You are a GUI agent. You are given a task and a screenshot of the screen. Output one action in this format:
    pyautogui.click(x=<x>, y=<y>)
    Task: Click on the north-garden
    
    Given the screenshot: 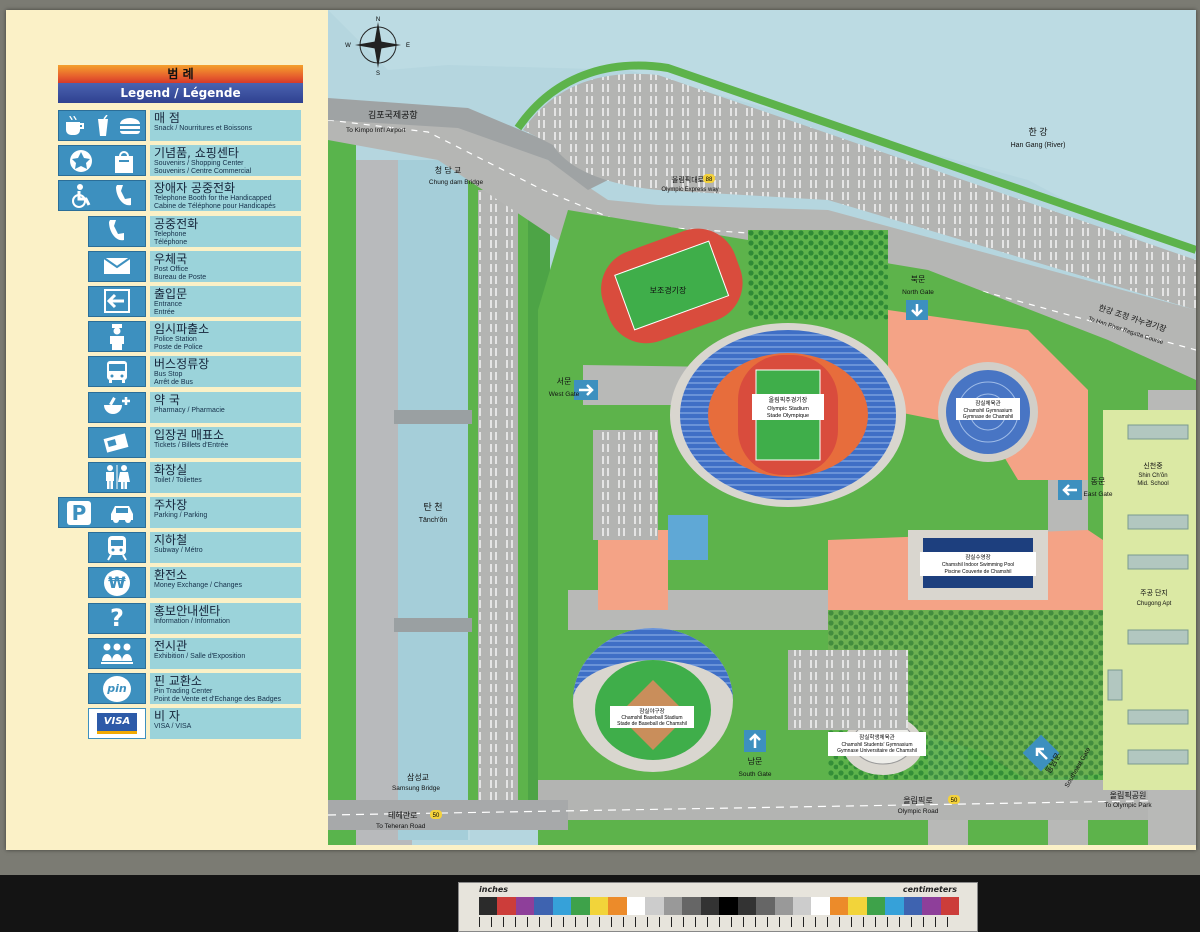 What is the action you would take?
    pyautogui.click(x=818, y=275)
    